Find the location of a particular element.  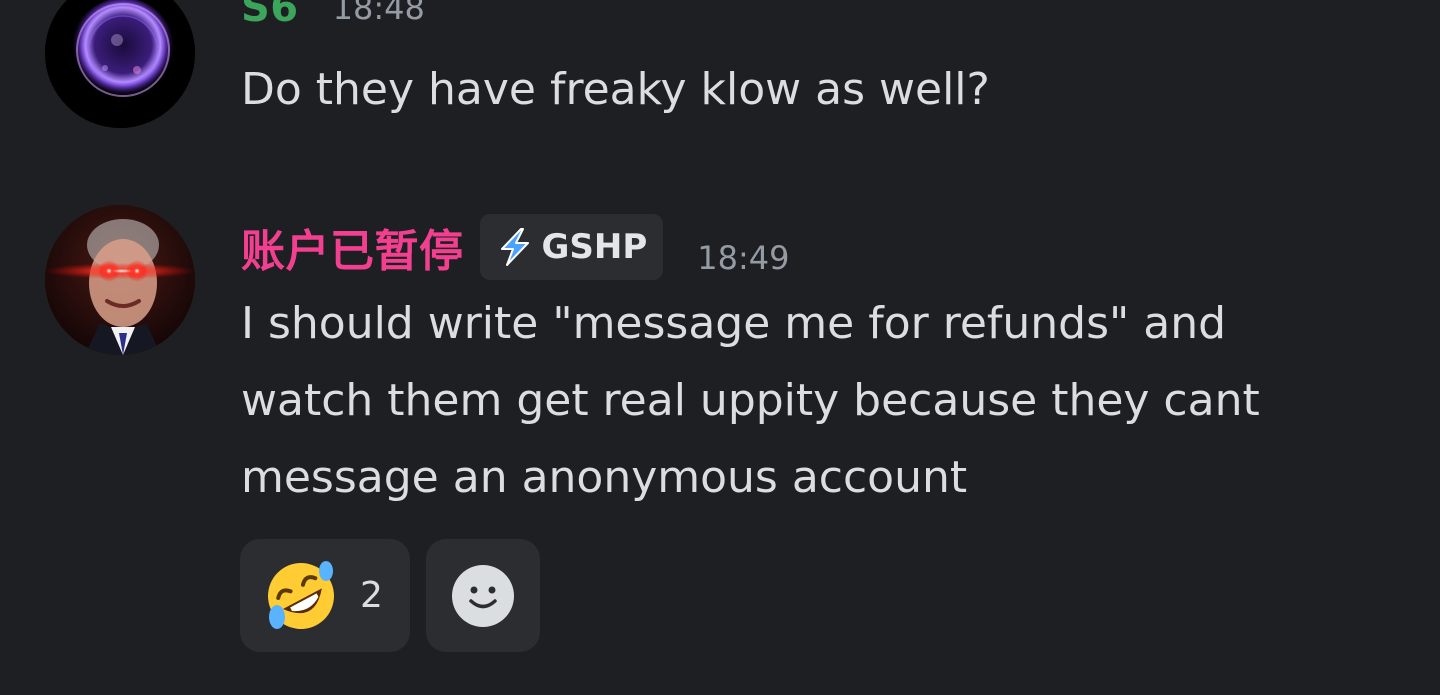

add-reaction-smiley-icon is located at coordinates (483, 595).